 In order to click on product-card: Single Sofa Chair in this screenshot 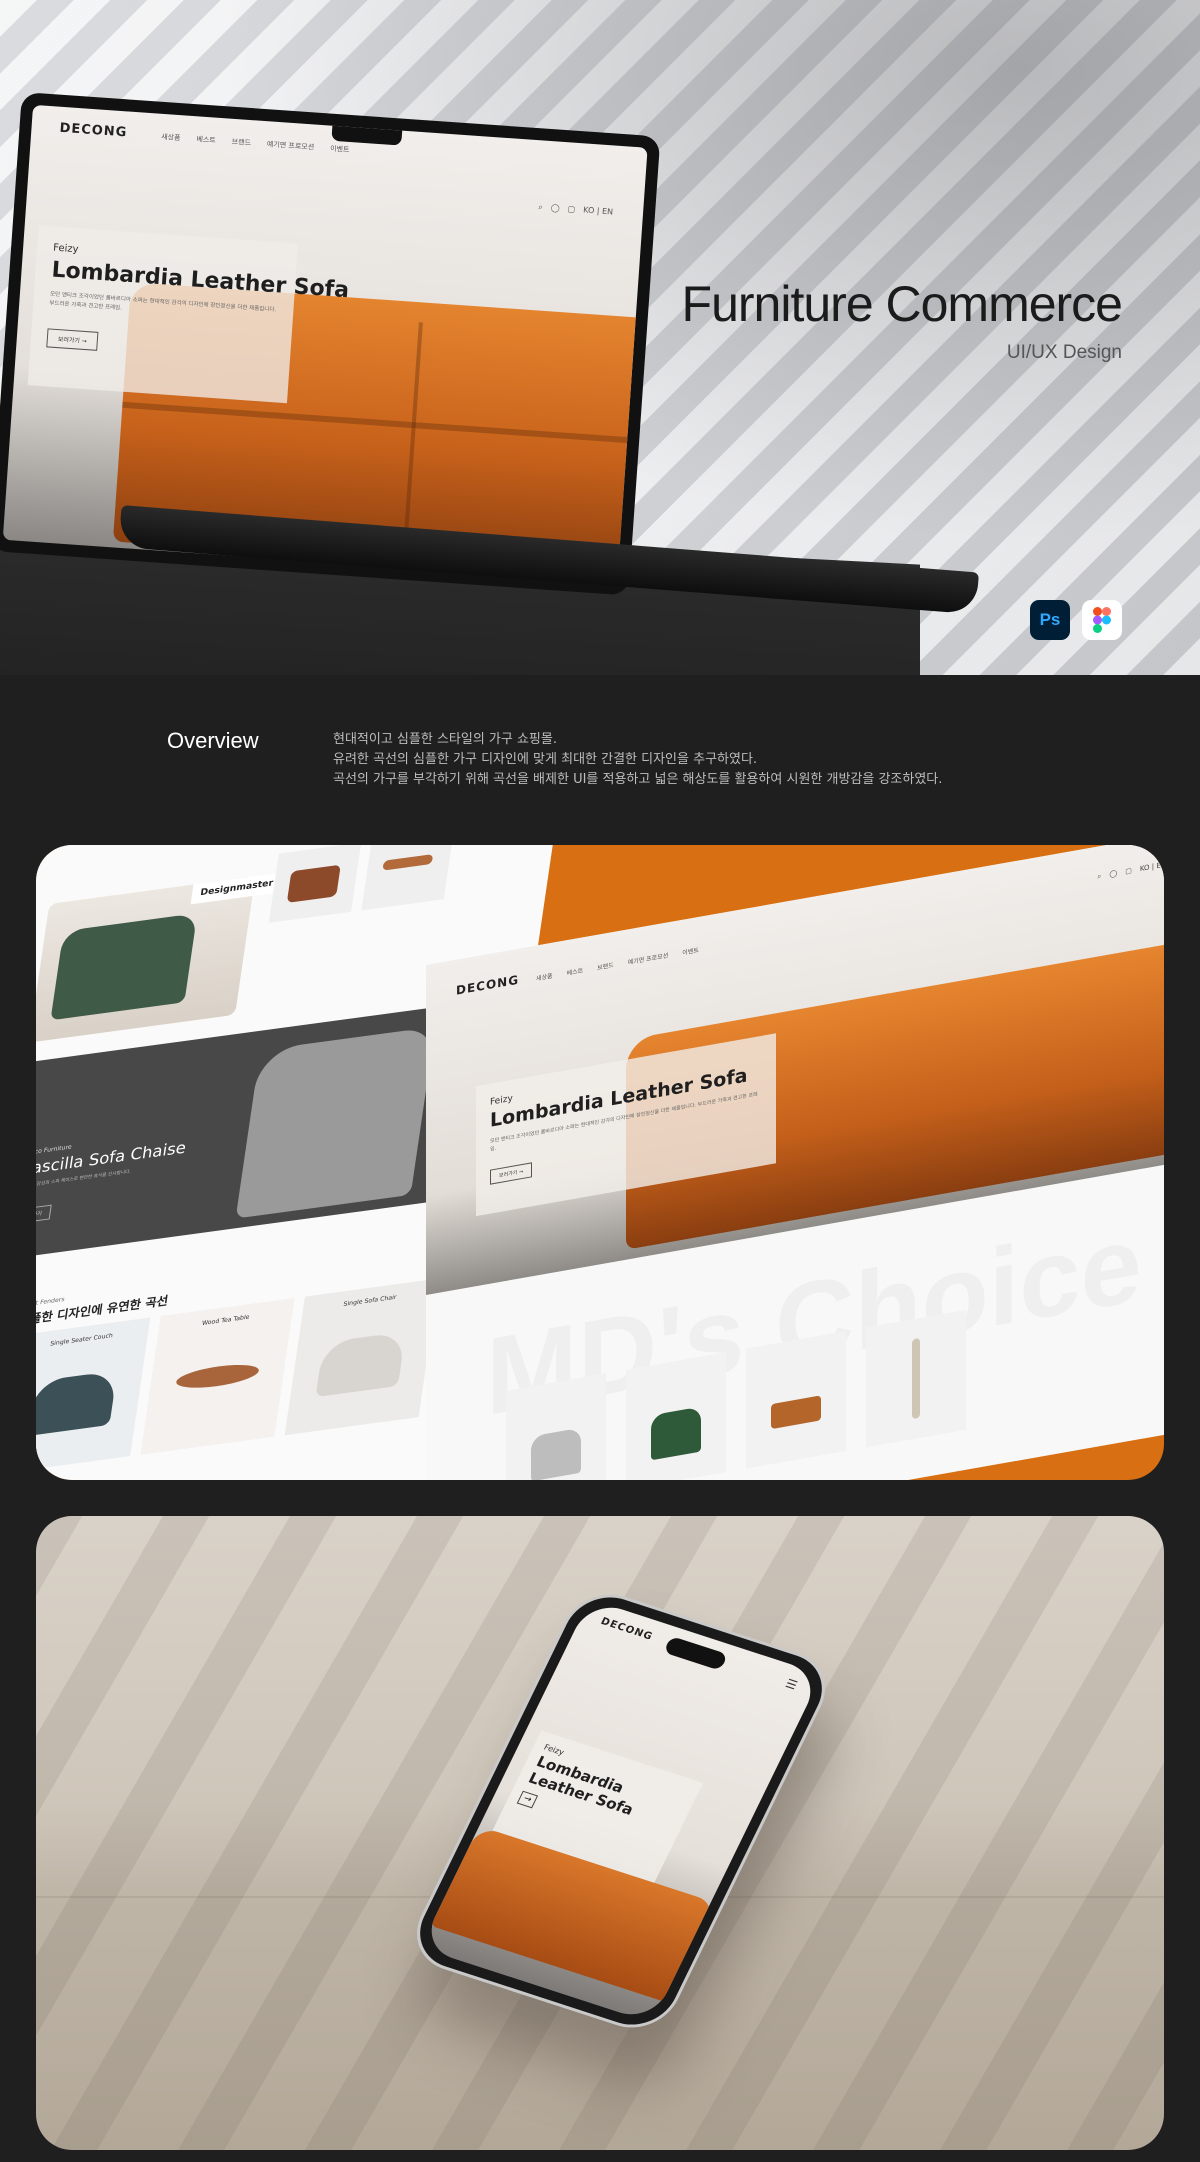, I will do `click(361, 1357)`.